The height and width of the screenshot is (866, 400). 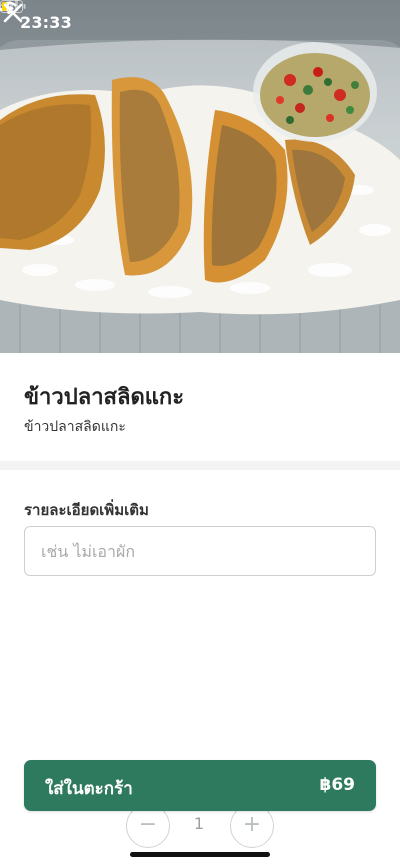 I want to click on item-header: ข้าวปลาสลิดแกะ ข้าวปลาสลิดแกะ, so click(x=200, y=407).